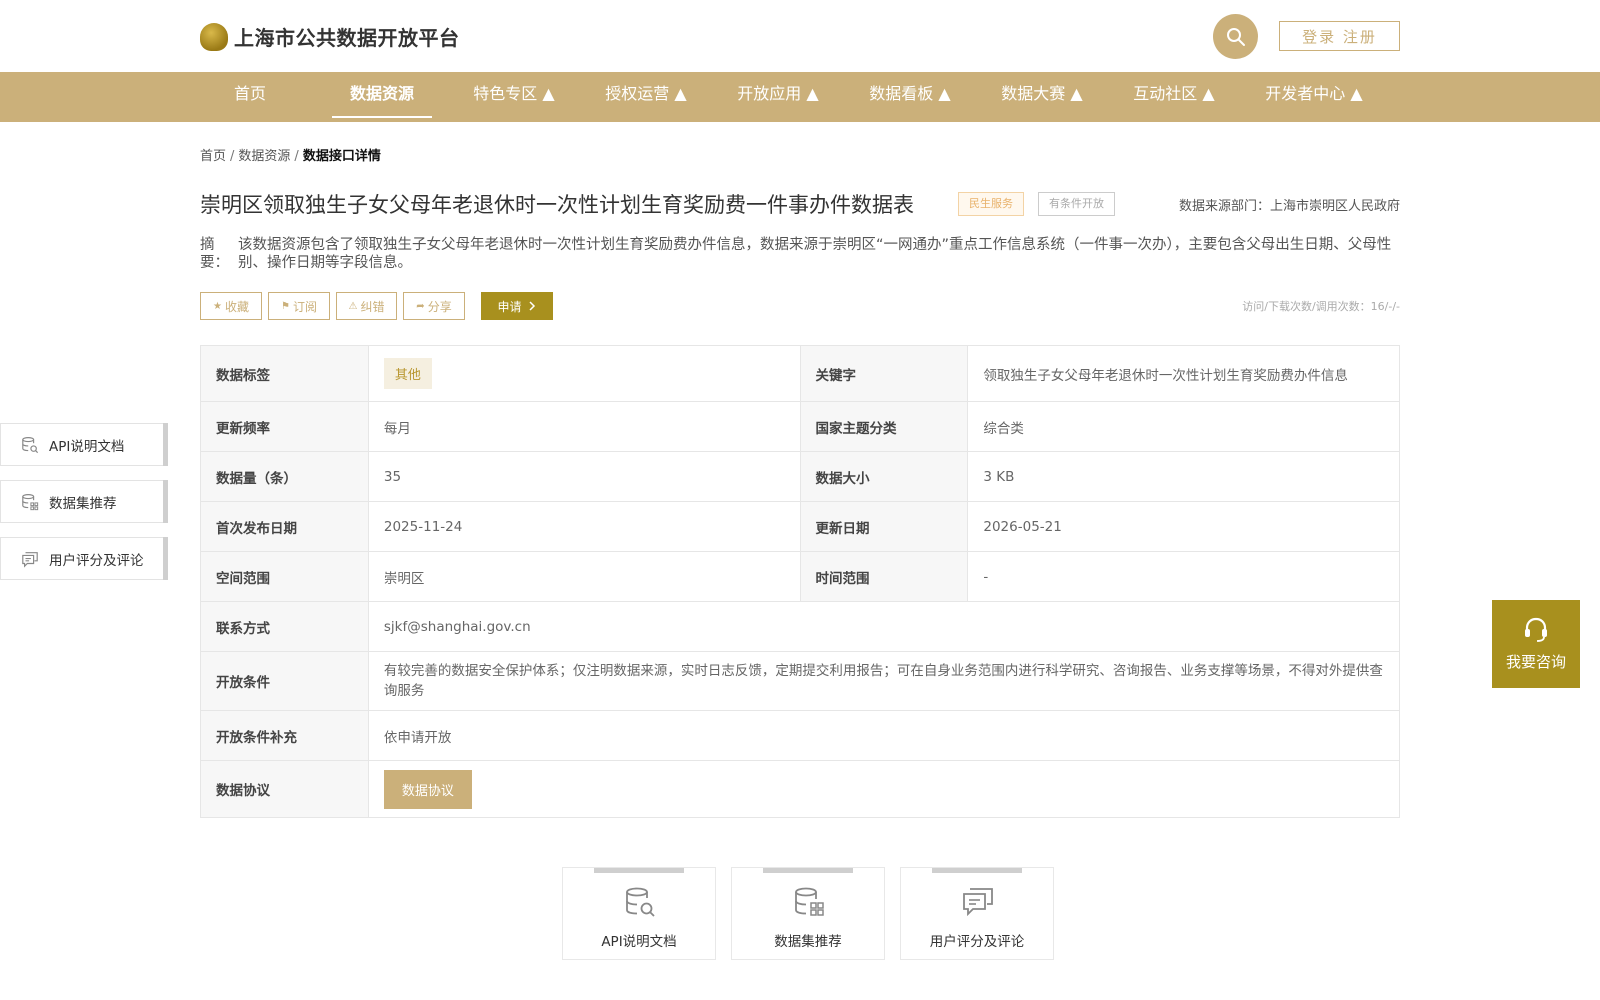 This screenshot has width=1600, height=1000. Describe the element at coordinates (1174, 97) in the screenshot. I see `nav-community: 互动社区 ▲` at that location.